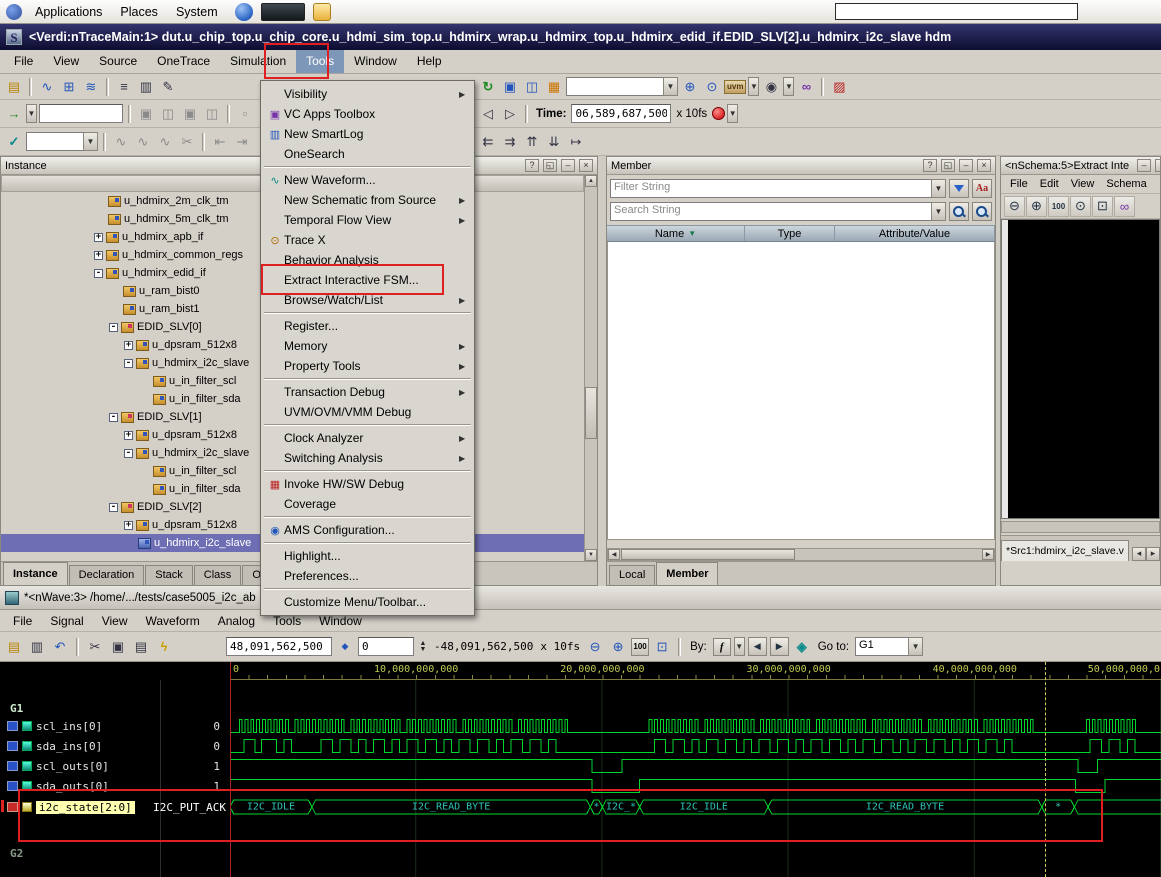 The image size is (1161, 877). Describe the element at coordinates (640, 646) in the screenshot. I see `zoom-100-icon: 100` at that location.